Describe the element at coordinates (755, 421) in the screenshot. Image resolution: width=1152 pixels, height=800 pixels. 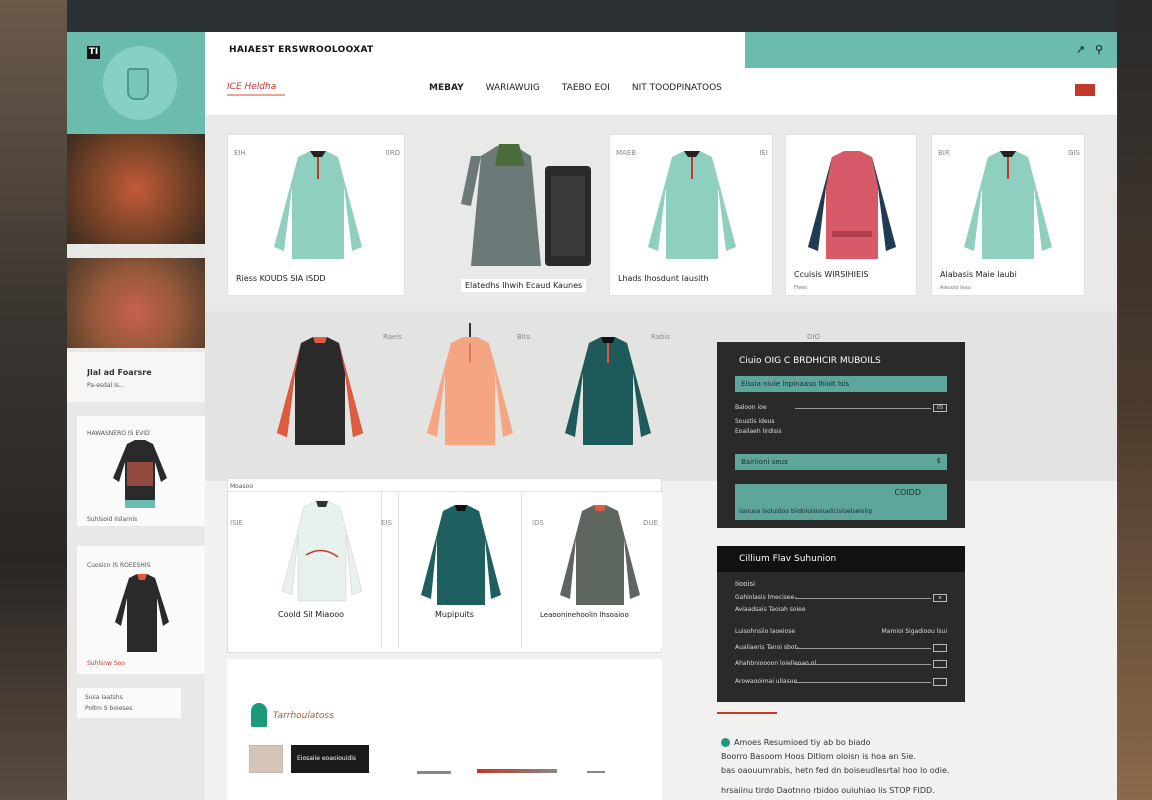
I see `option-row-label: Soustis ideus` at that location.